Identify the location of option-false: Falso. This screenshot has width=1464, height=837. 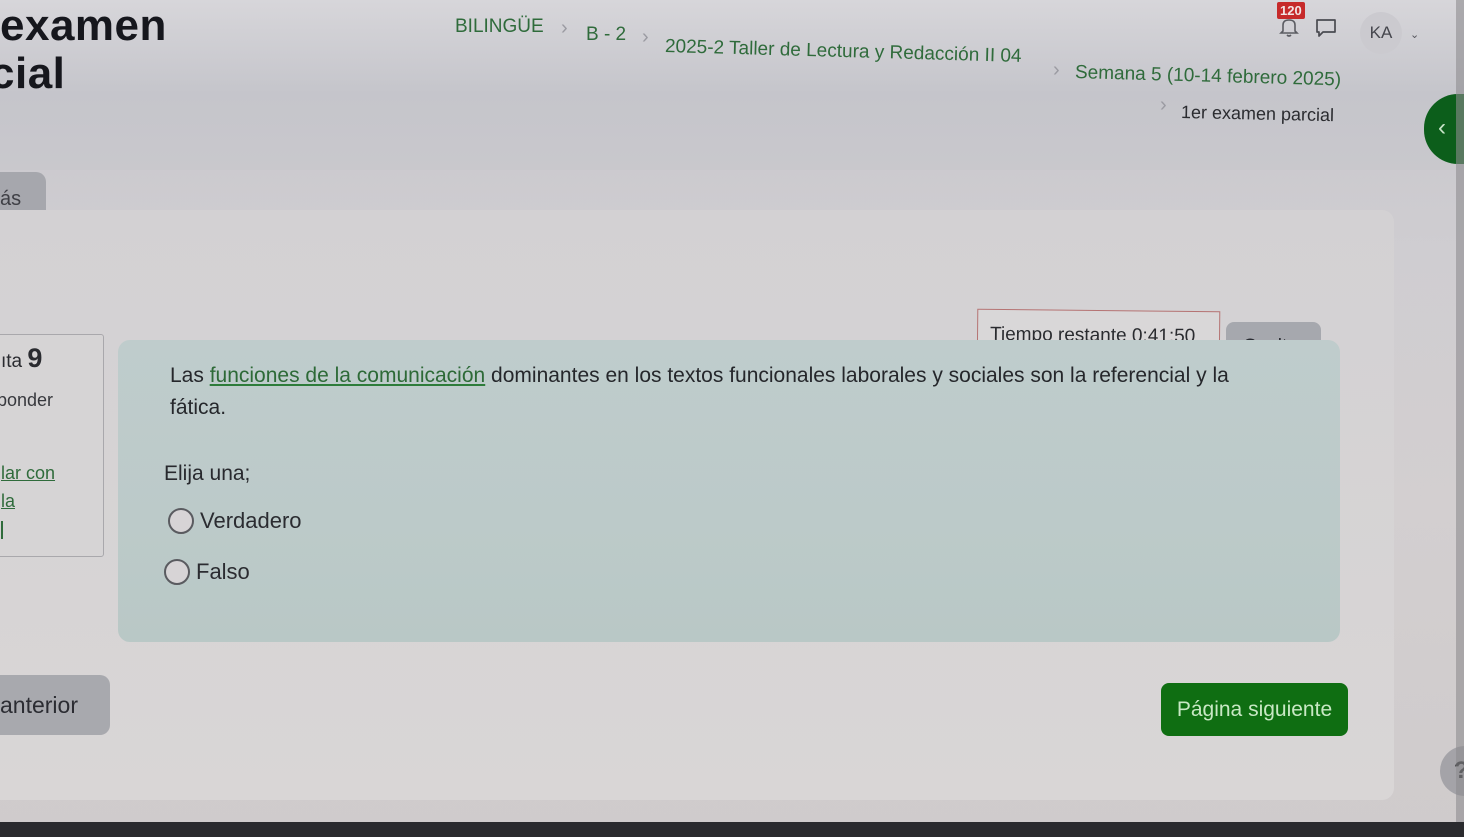
(207, 572).